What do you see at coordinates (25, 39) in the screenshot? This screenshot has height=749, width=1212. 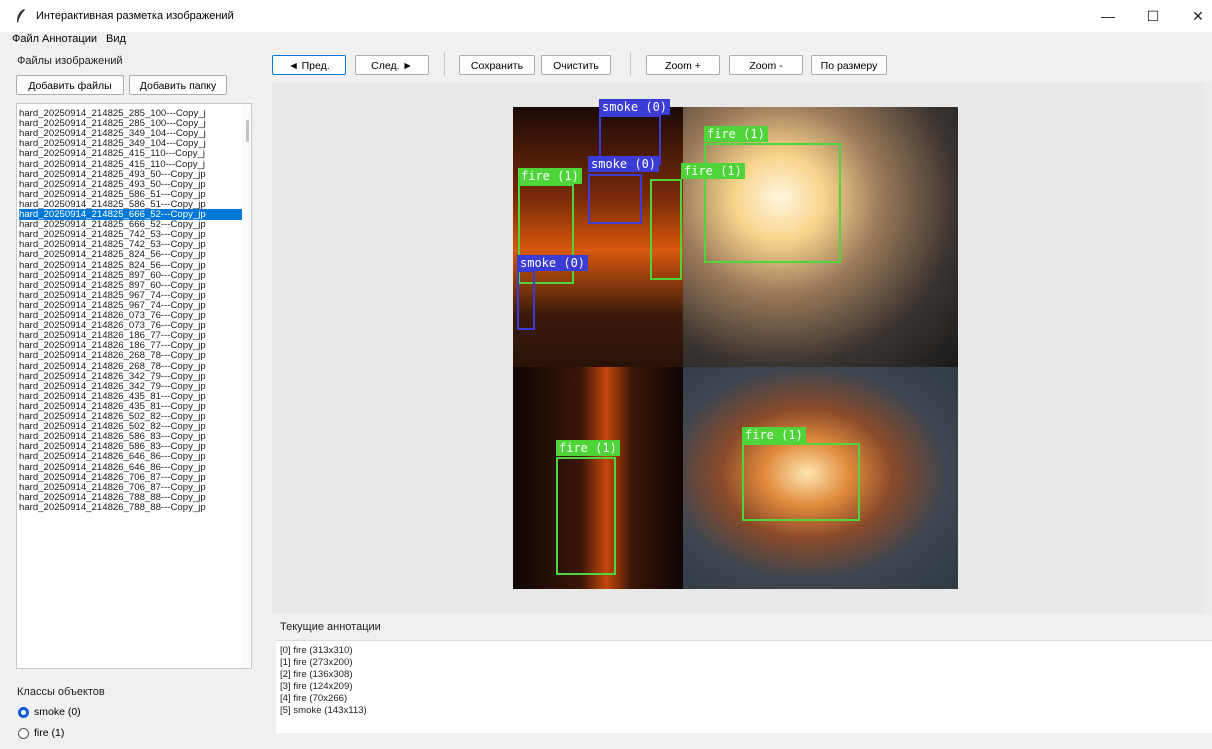 I see `menu-file: Файл` at bounding box center [25, 39].